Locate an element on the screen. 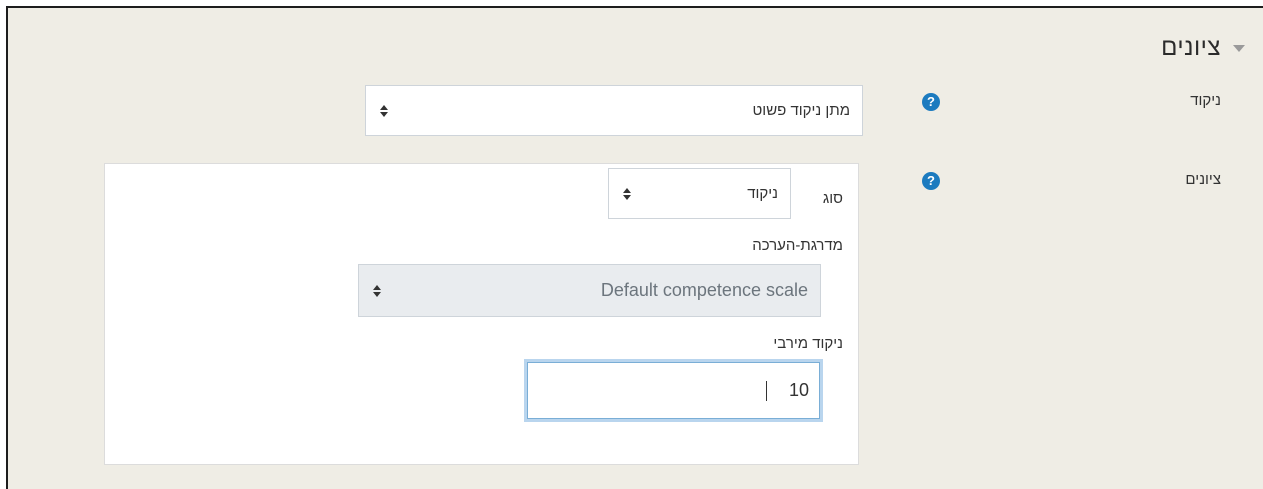 The image size is (1263, 489). max-grade-input: 10 is located at coordinates (673, 390).